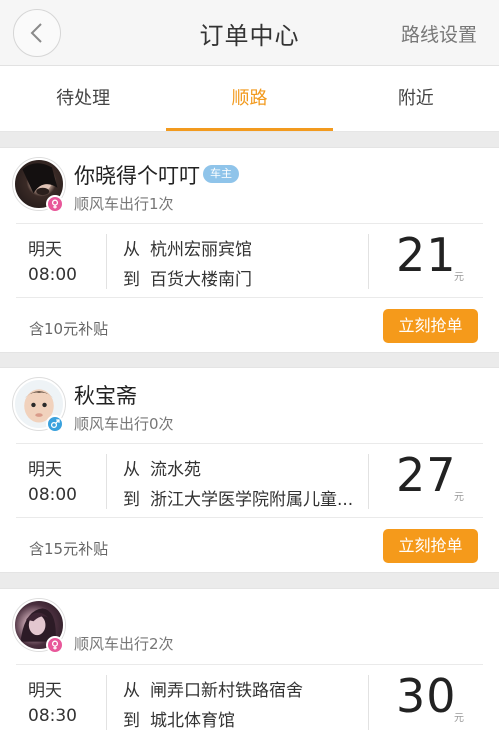 The width and height of the screenshot is (499, 740). What do you see at coordinates (69, 549) in the screenshot?
I see `subsidy-text: 含15元补贴` at bounding box center [69, 549].